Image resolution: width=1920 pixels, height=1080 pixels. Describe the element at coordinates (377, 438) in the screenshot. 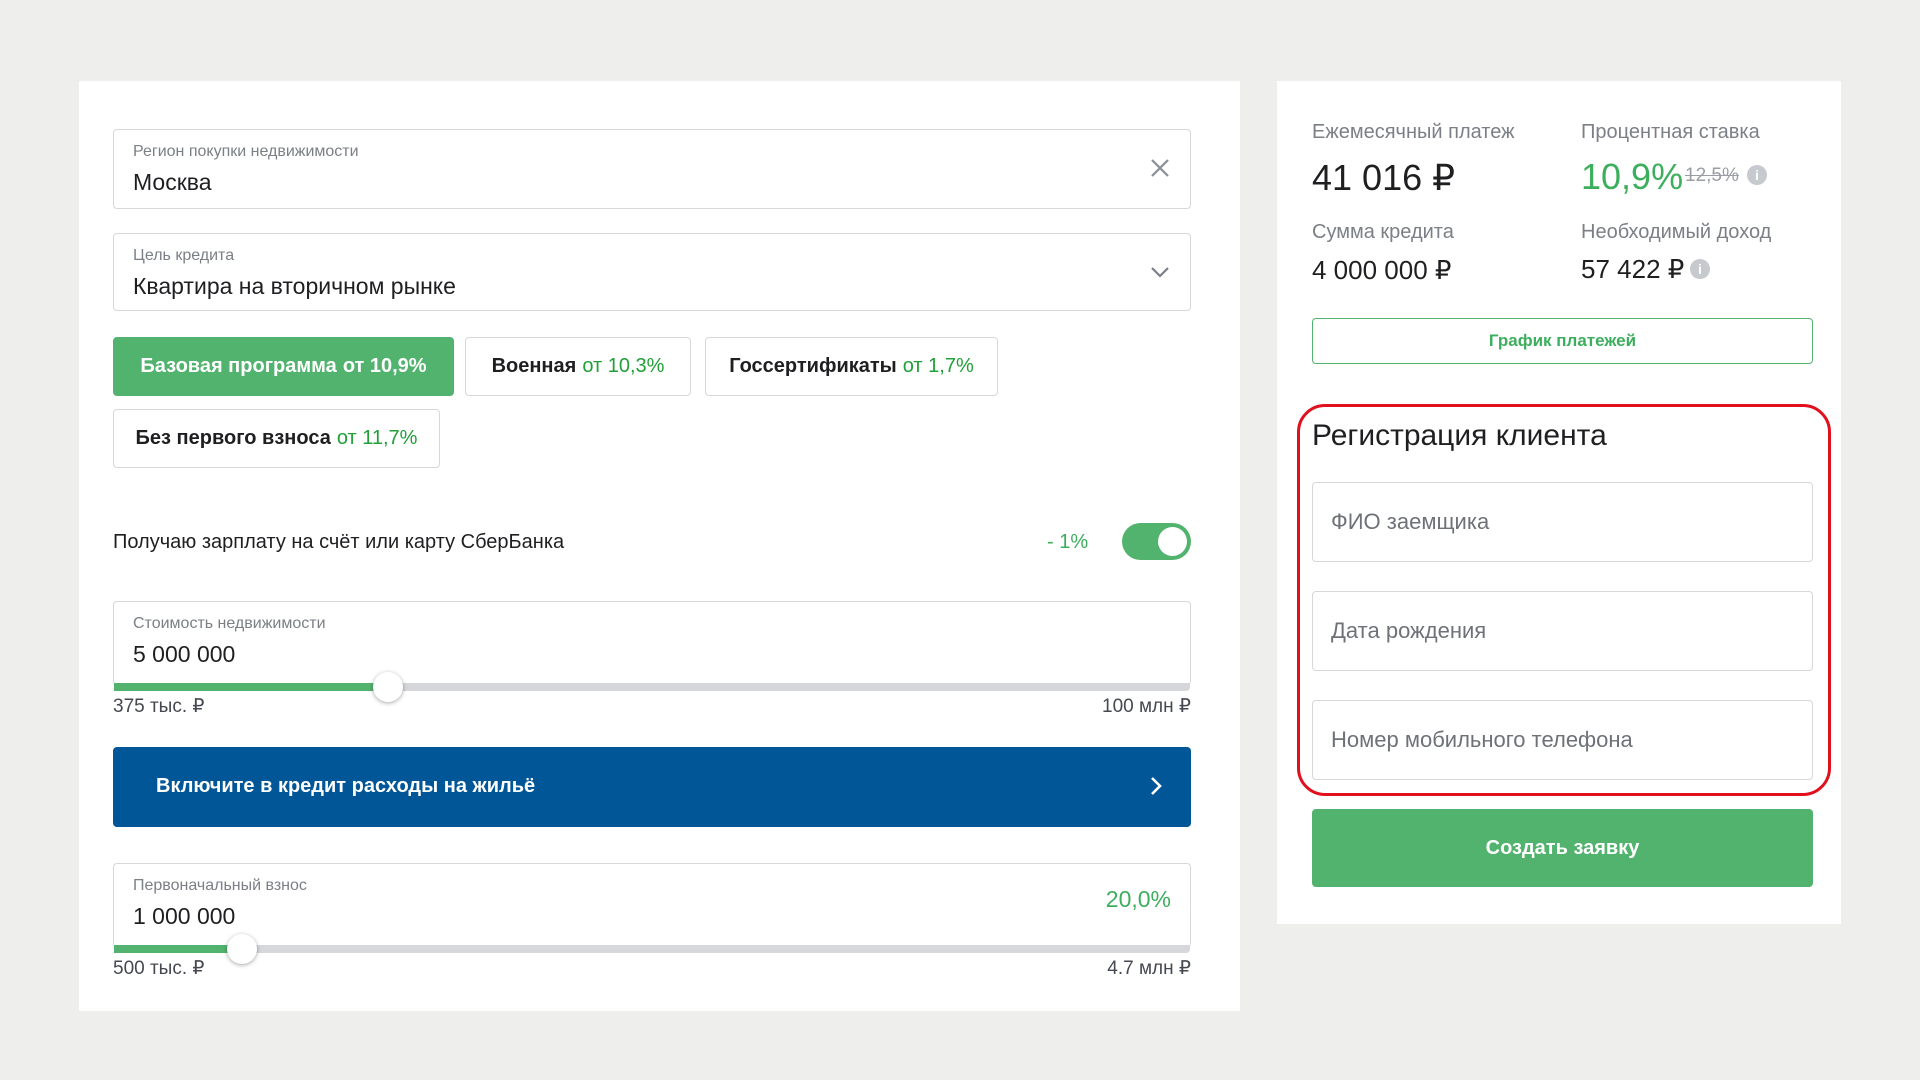

I see `program-chip-rate: от 11,7%` at that location.